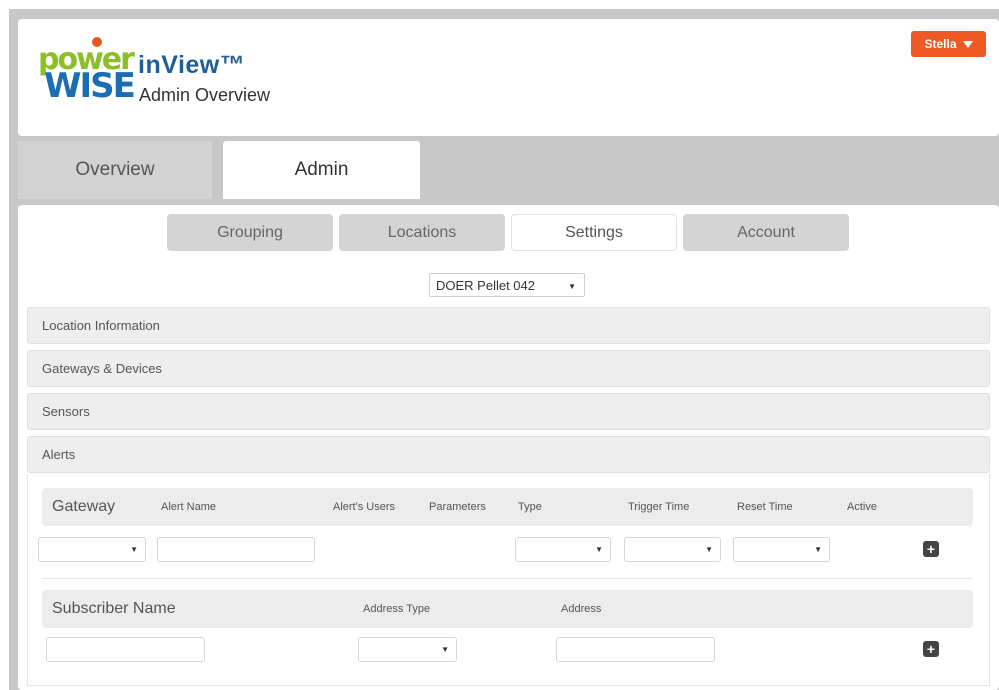  I want to click on location-select: DOER Pellet 042 ▼, so click(507, 285).